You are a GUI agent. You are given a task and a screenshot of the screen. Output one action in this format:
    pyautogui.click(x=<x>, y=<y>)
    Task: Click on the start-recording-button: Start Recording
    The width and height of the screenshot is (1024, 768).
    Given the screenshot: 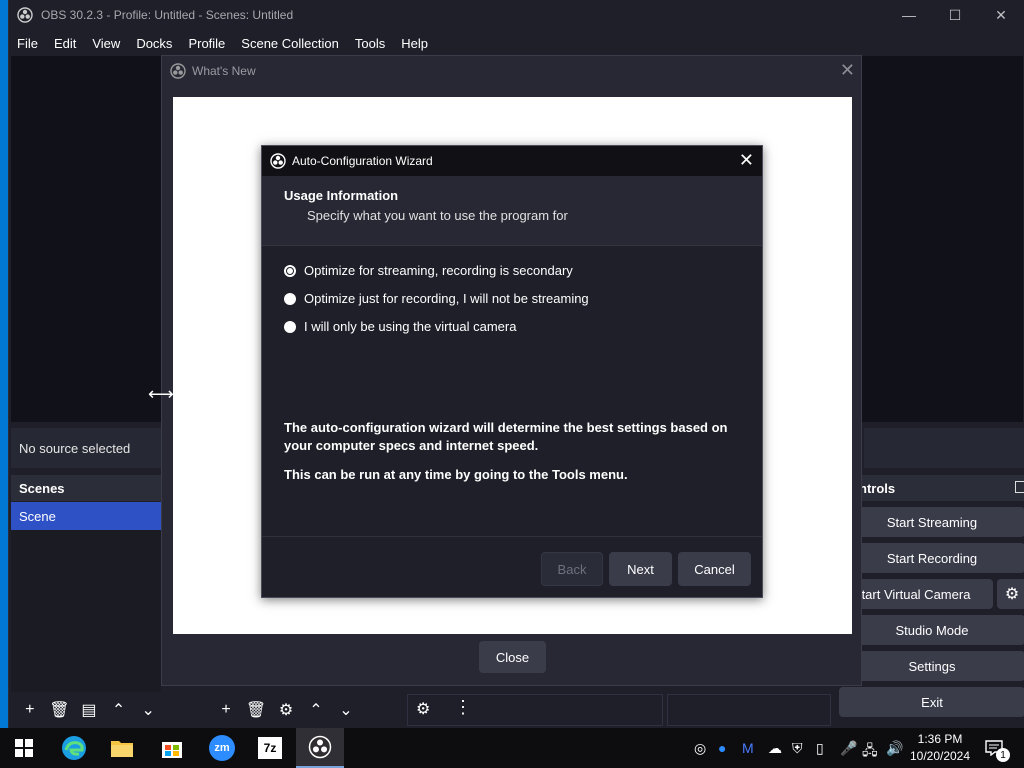 What is the action you would take?
    pyautogui.click(x=931, y=558)
    